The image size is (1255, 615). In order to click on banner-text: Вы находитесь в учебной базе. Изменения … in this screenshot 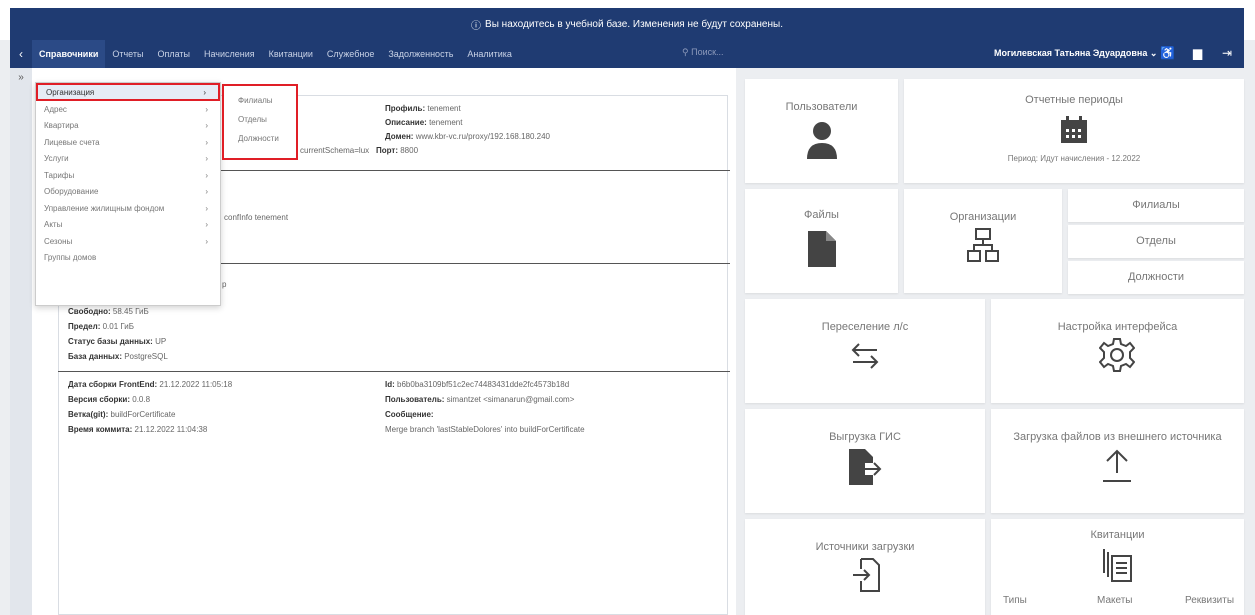, I will do `click(634, 24)`.